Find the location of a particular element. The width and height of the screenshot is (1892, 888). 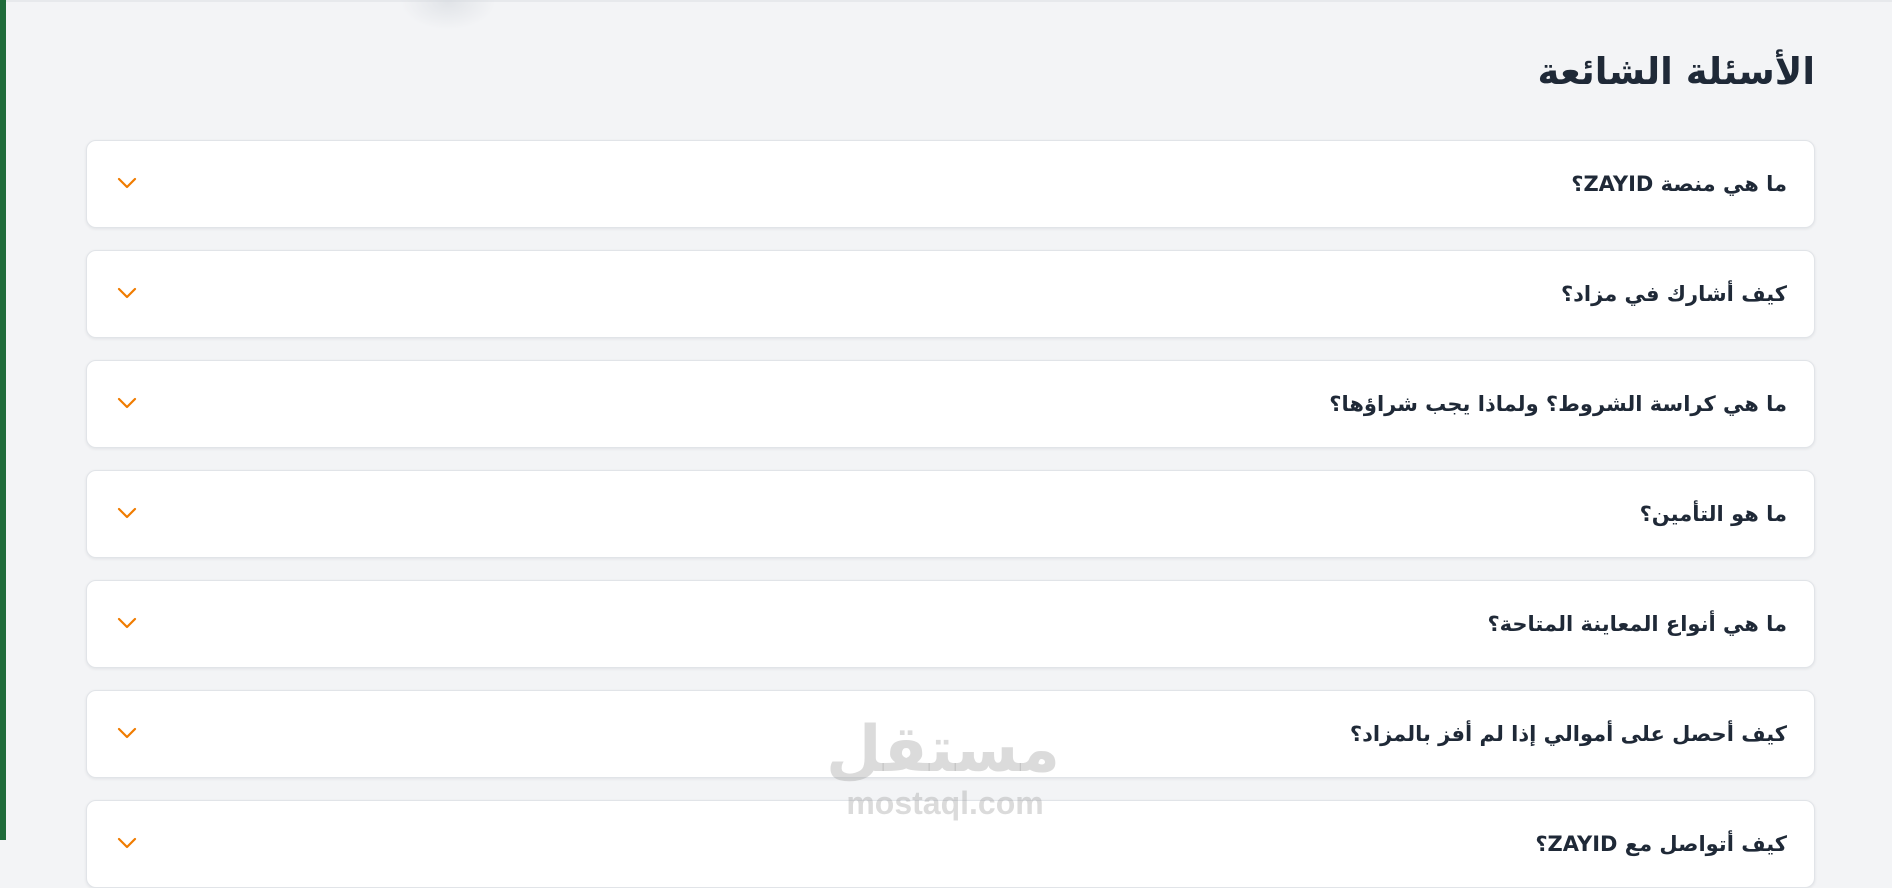

faq-question: كيف أشارك في مزاد؟ is located at coordinates (1673, 294).